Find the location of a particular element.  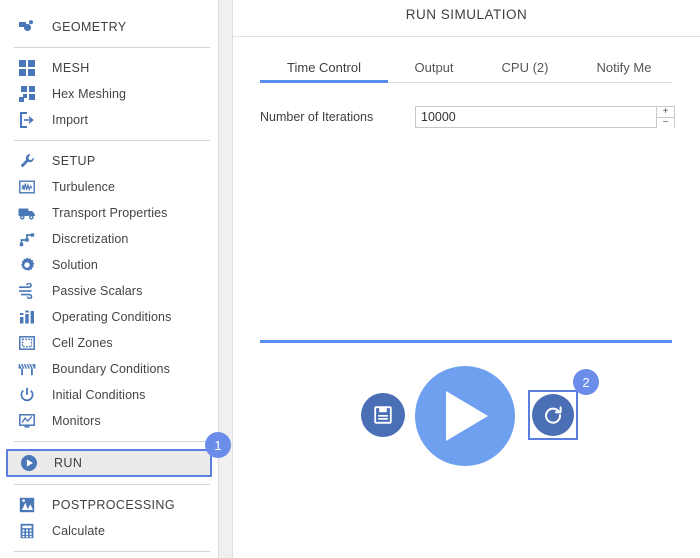

sidebar-item-hex-meshing: Hex Meshing is located at coordinates (109, 94).